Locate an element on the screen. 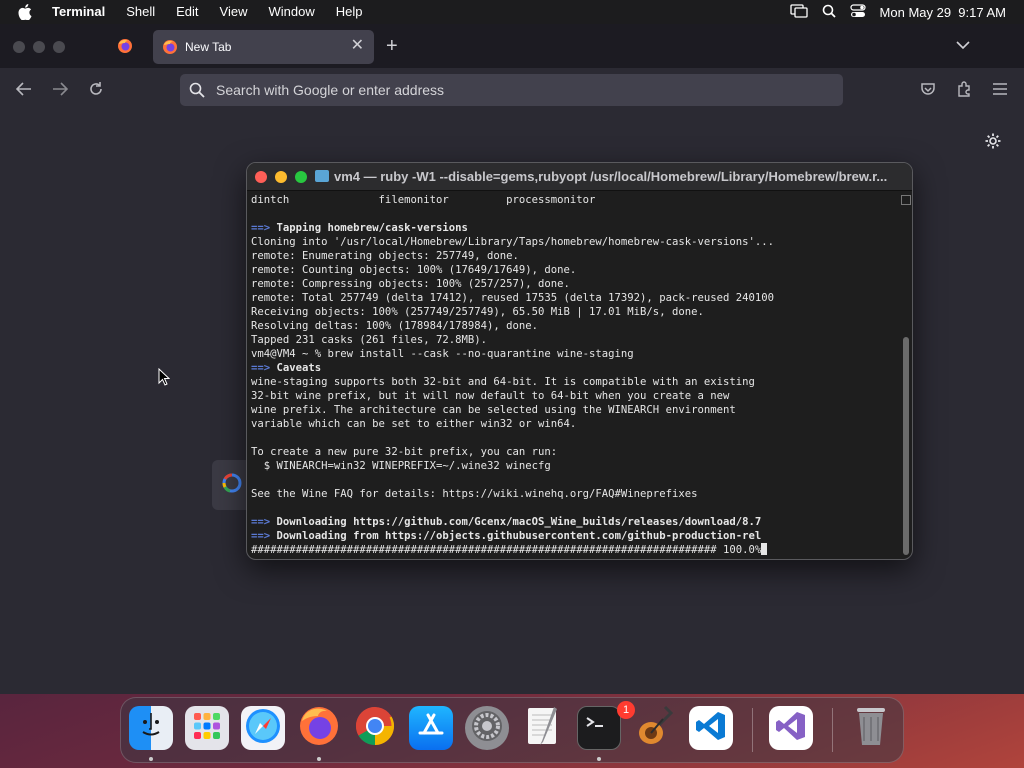 The height and width of the screenshot is (768, 1024). search-icon is located at coordinates (197, 90).